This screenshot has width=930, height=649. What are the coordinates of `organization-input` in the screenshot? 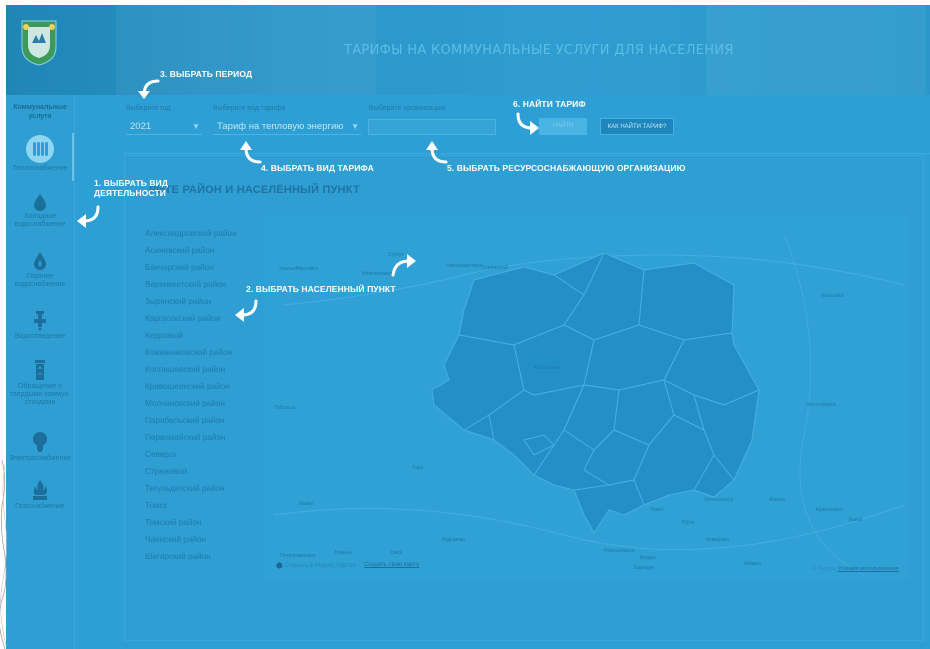 It's located at (432, 127).